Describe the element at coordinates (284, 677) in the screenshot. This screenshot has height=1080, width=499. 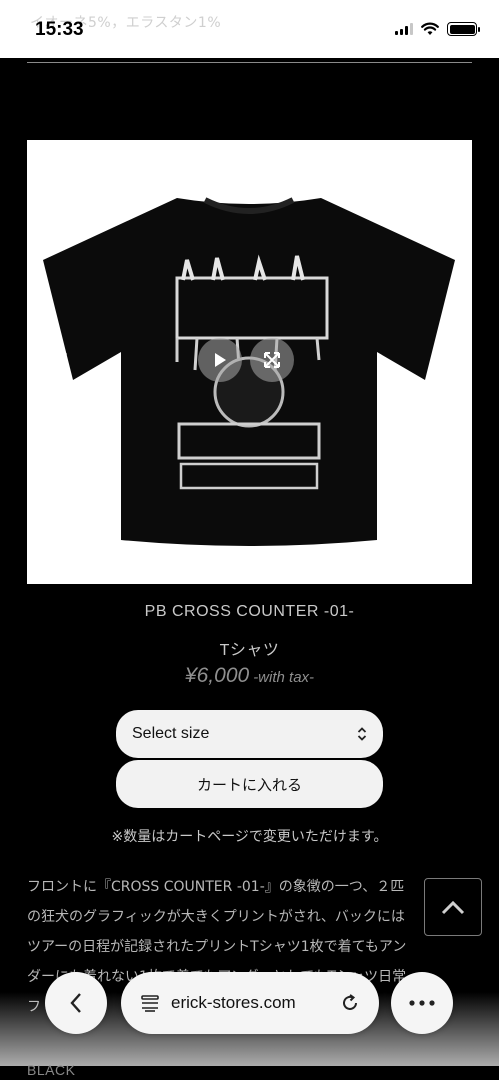
I see `tax-note: -with tax-` at that location.